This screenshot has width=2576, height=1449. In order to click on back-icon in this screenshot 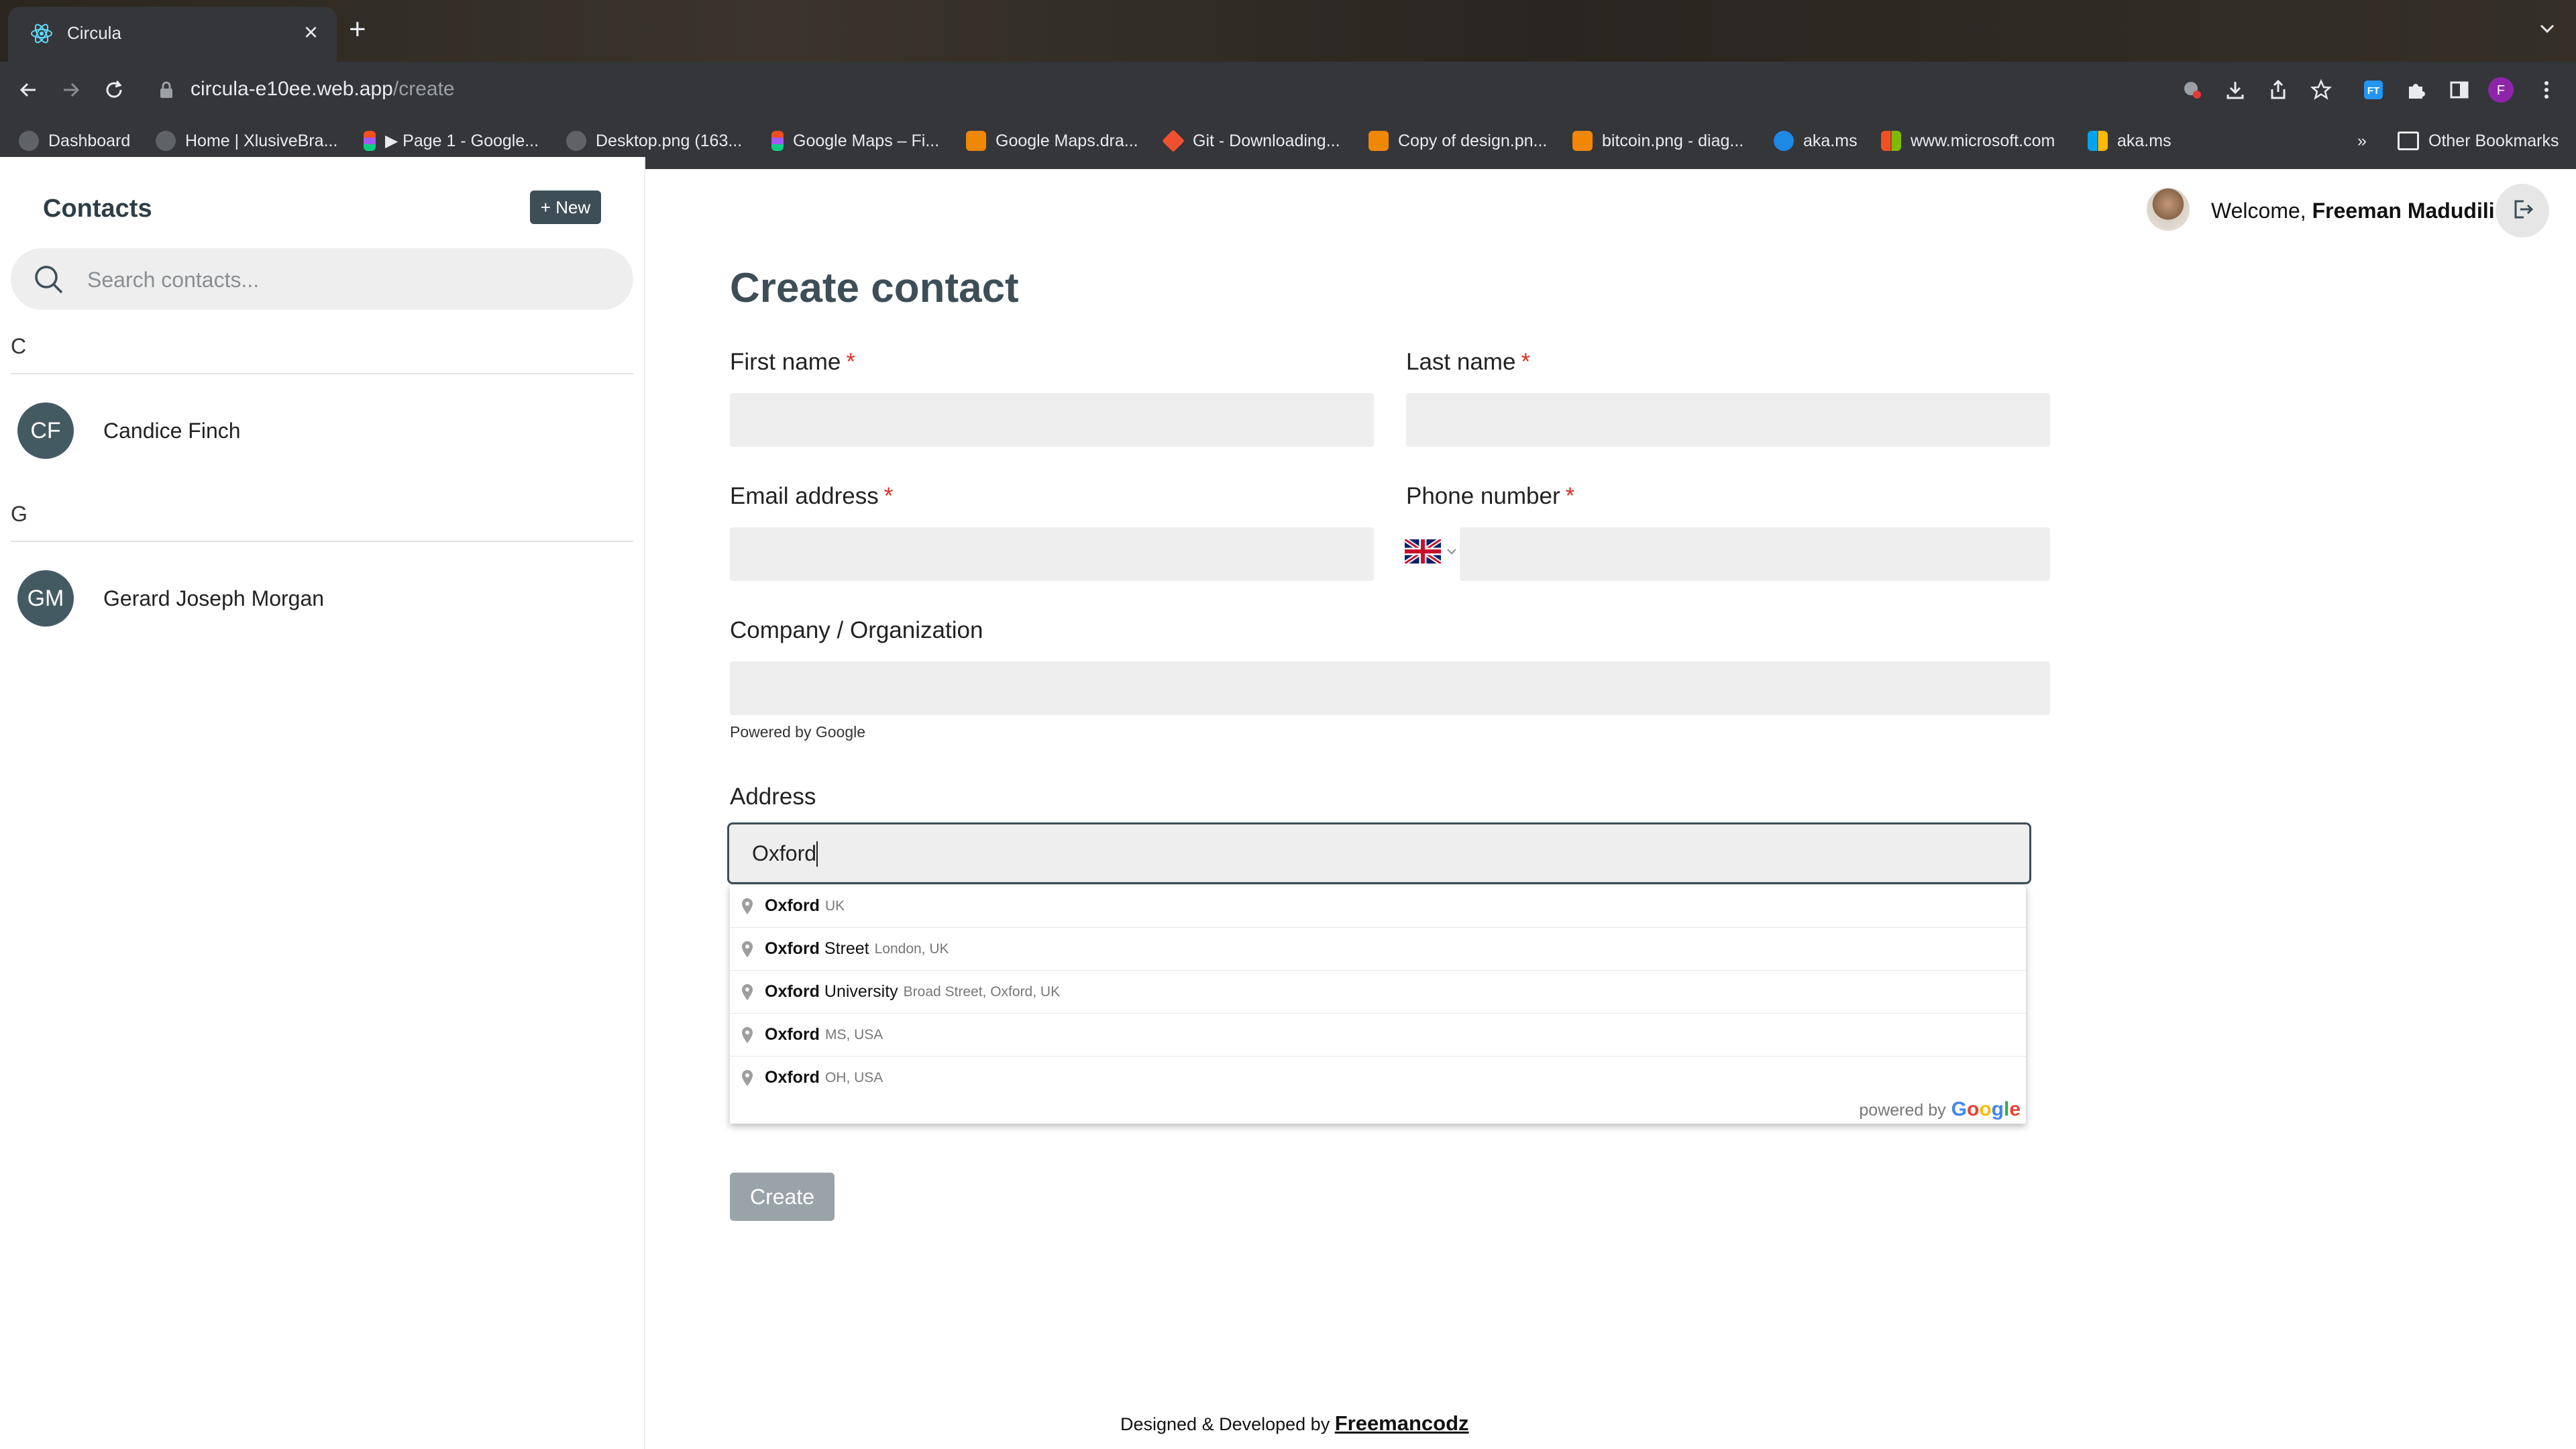, I will do `click(28, 90)`.